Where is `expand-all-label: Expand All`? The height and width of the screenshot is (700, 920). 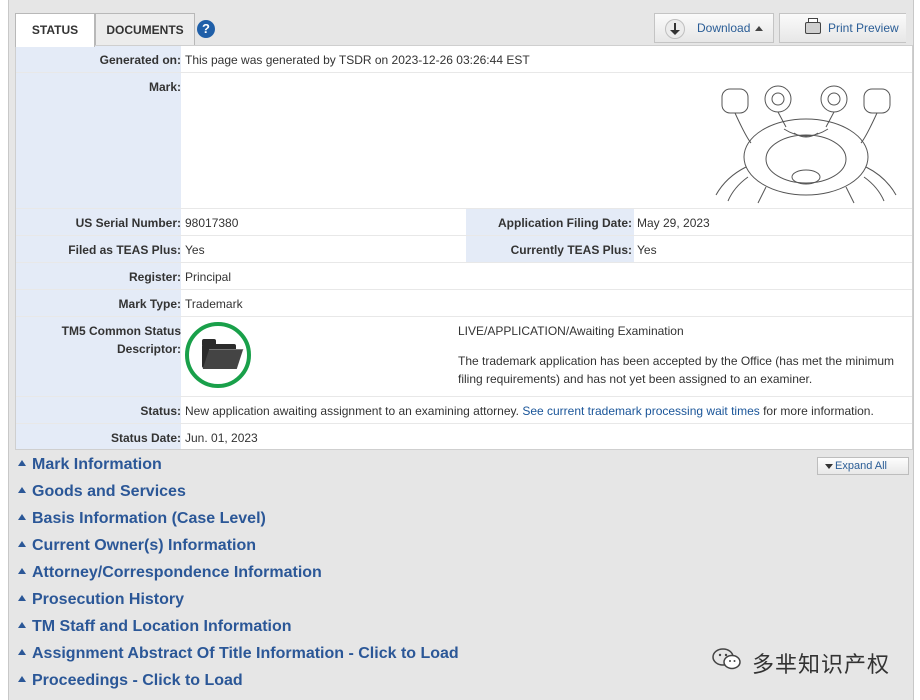
expand-all-label: Expand All is located at coordinates (861, 466).